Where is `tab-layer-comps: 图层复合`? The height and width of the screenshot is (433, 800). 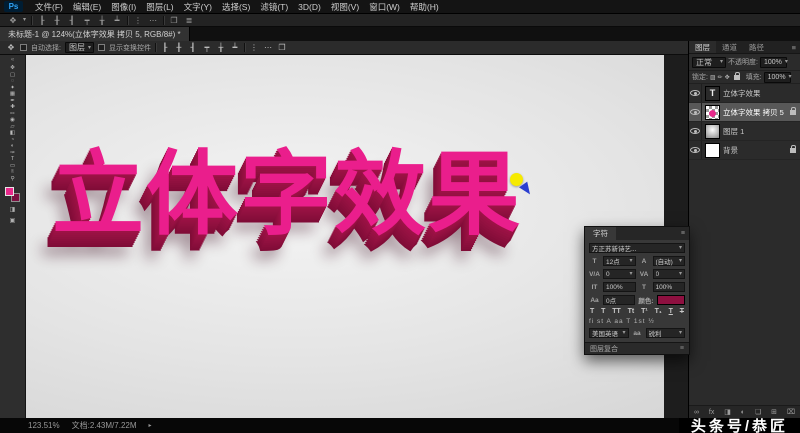
tab-layer-comps: 图层复合 is located at coordinates (604, 349).